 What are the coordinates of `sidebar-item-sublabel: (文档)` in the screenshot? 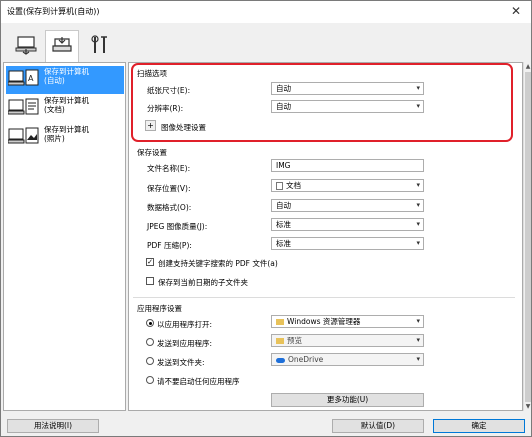 It's located at (54, 109).